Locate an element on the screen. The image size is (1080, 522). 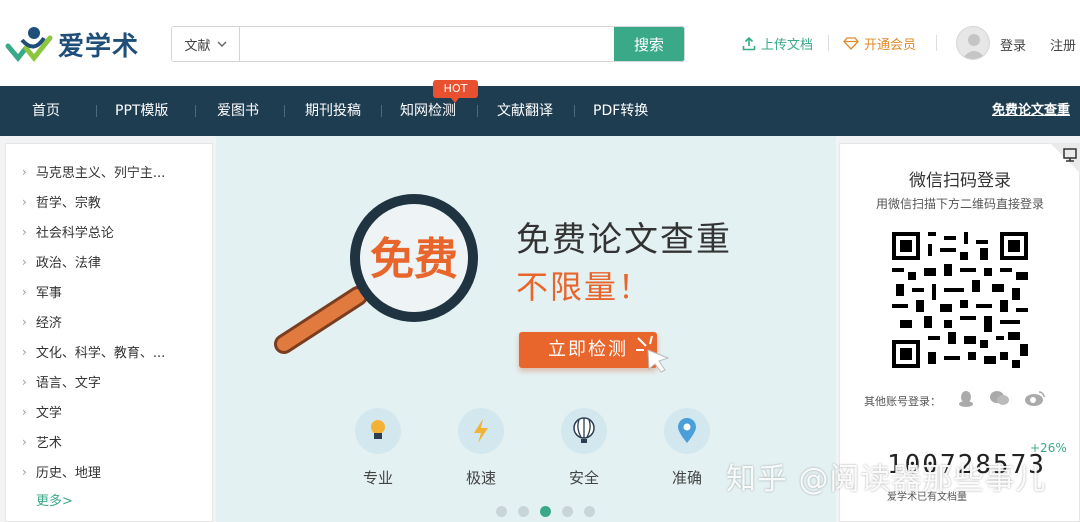
feature-fast is located at coordinates (481, 431).